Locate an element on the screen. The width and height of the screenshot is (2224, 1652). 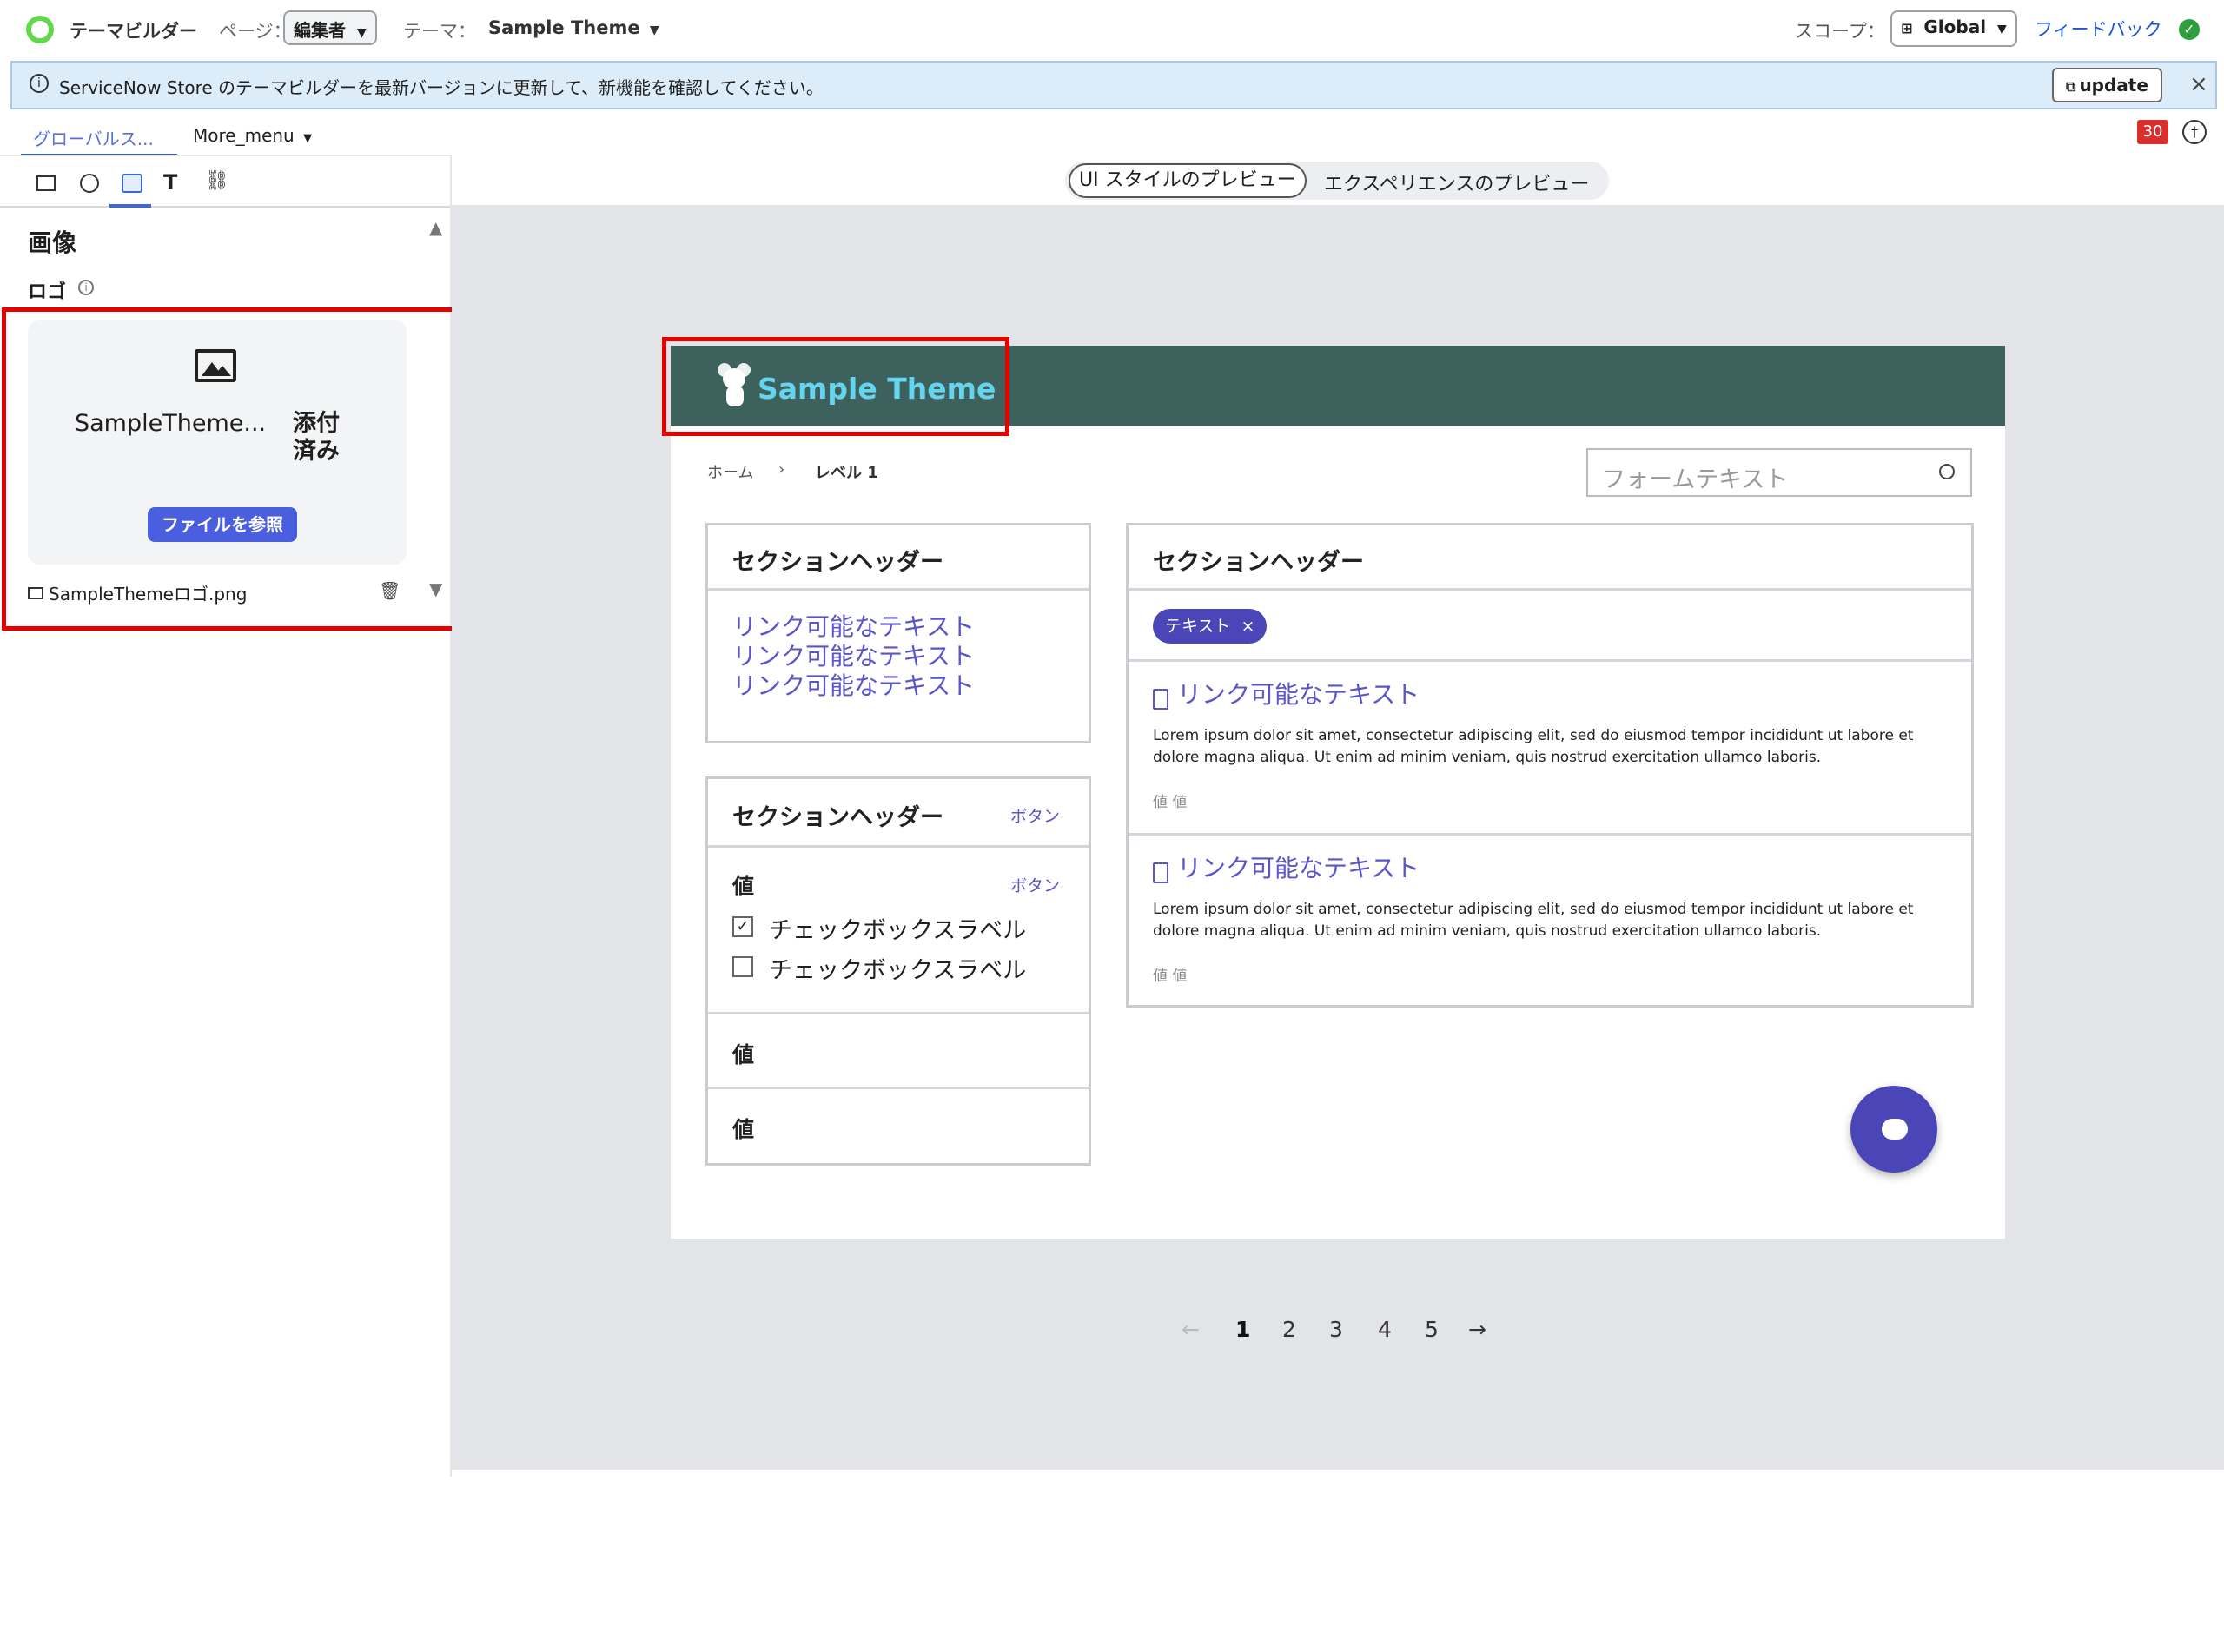
prev-arrow-icon: ← is located at coordinates (1191, 1329).